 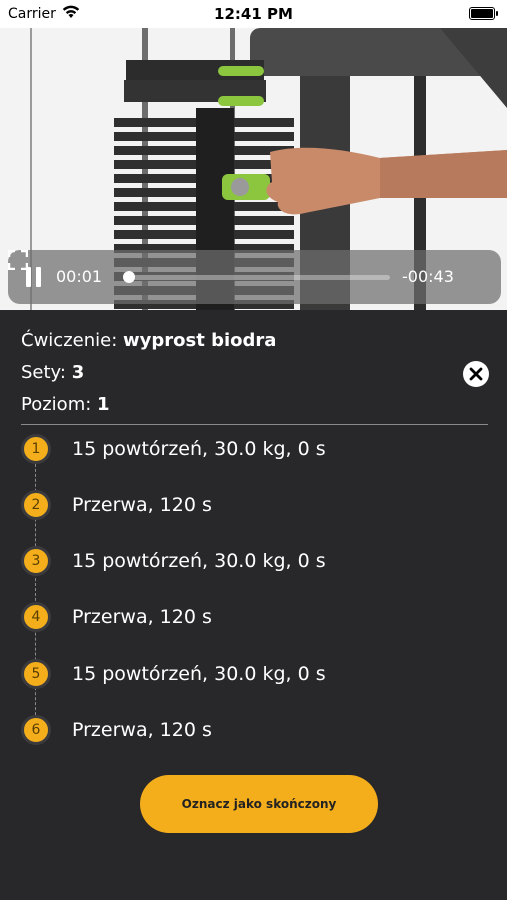 I want to click on step-item: 2 Przerwa, 120 s, so click(x=253, y=505).